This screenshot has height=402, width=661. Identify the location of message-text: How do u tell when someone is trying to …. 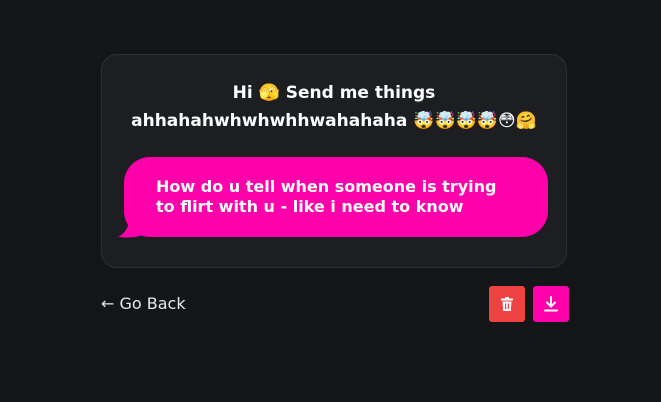
(326, 196).